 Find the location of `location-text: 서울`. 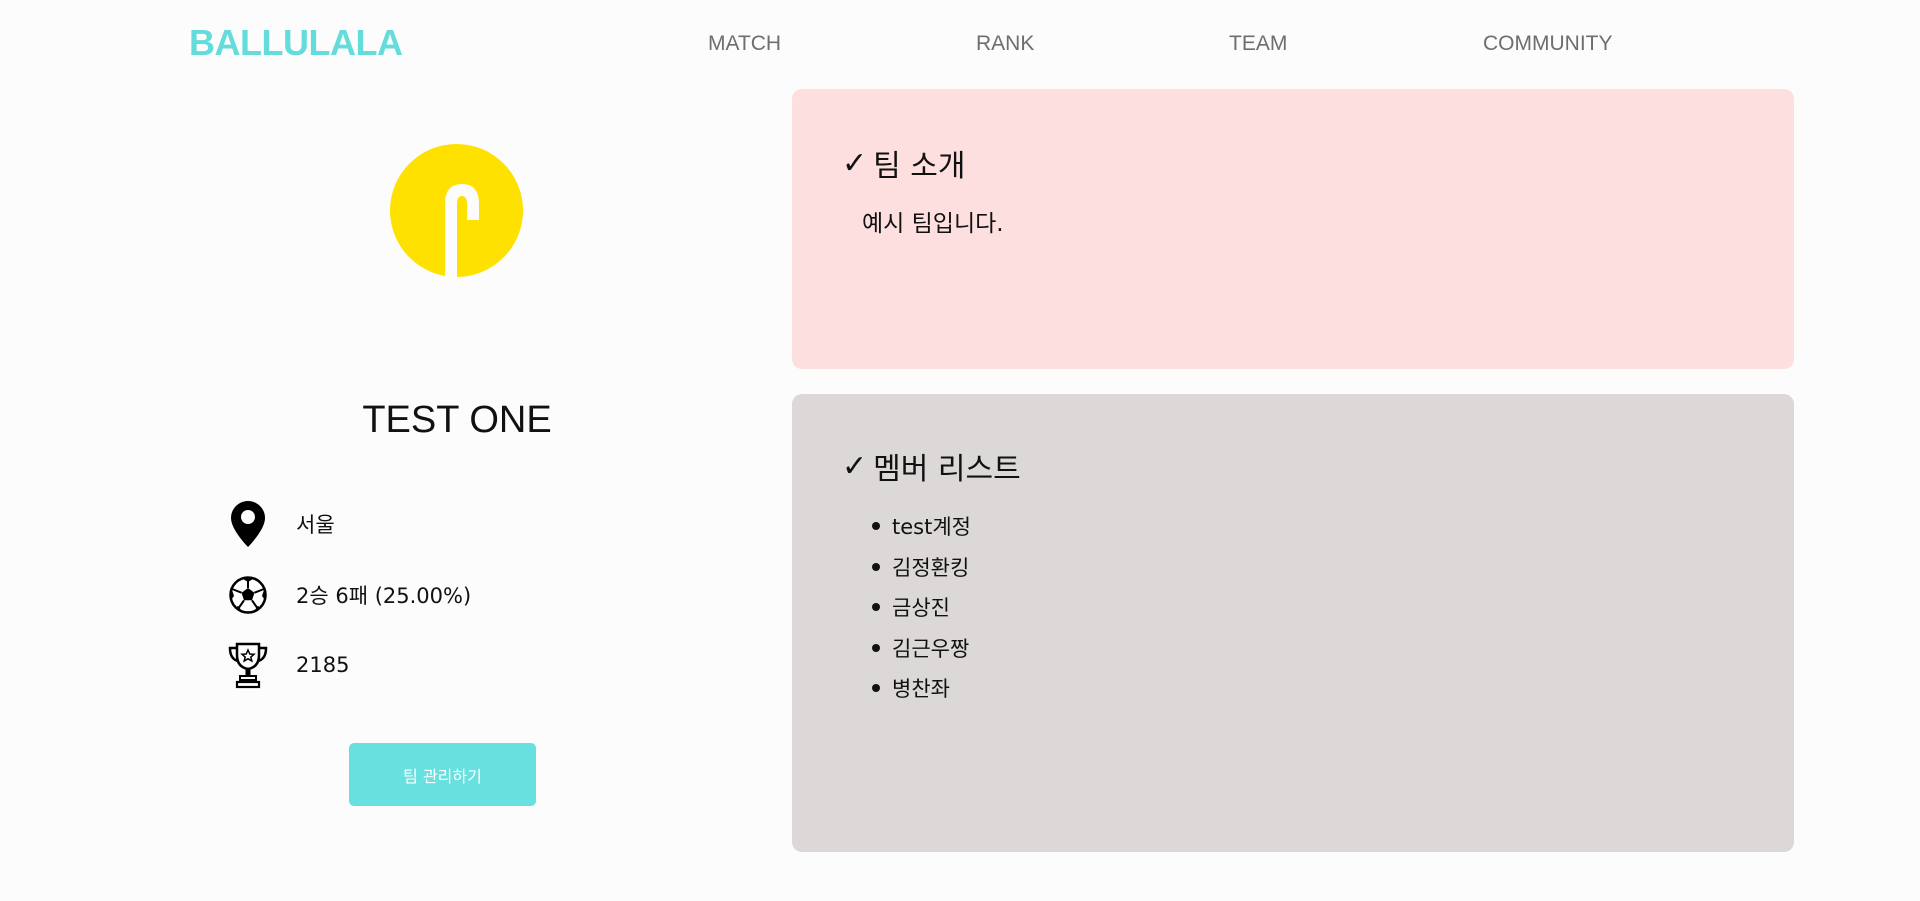

location-text: 서울 is located at coordinates (315, 525).